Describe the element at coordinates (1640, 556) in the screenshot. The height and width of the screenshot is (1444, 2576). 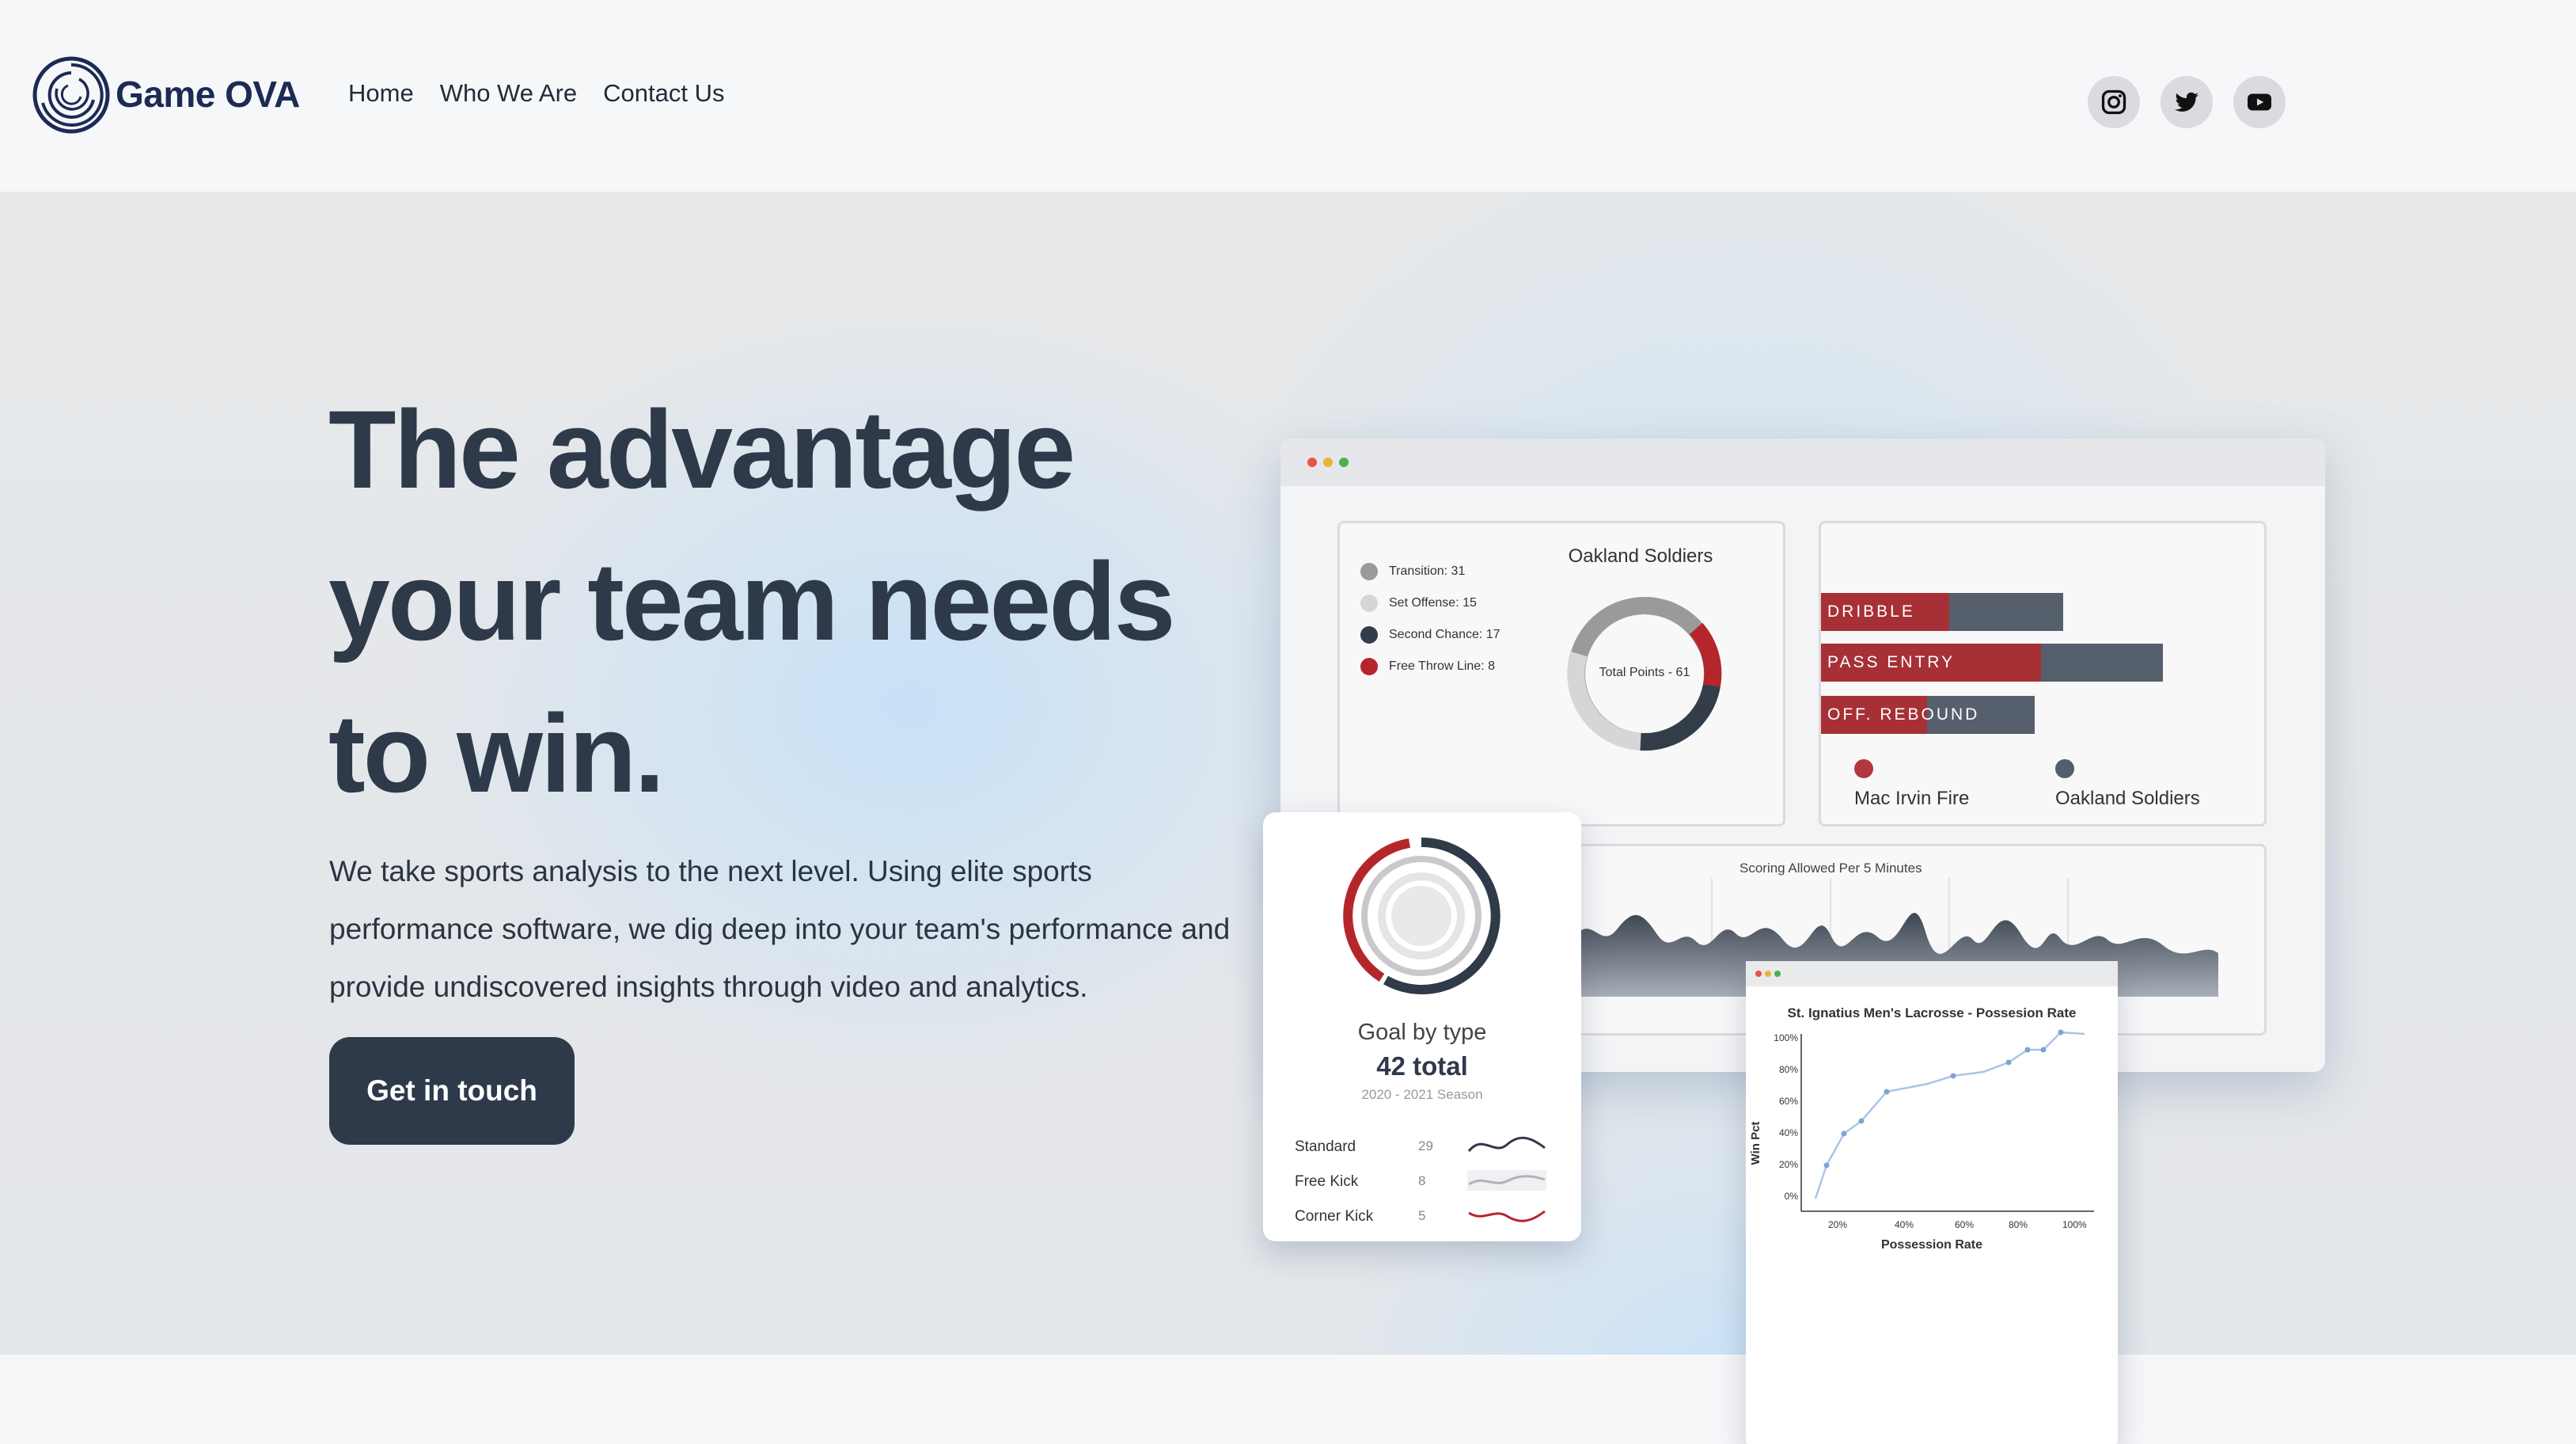
I see `donut-title: Oakland Soldiers` at that location.